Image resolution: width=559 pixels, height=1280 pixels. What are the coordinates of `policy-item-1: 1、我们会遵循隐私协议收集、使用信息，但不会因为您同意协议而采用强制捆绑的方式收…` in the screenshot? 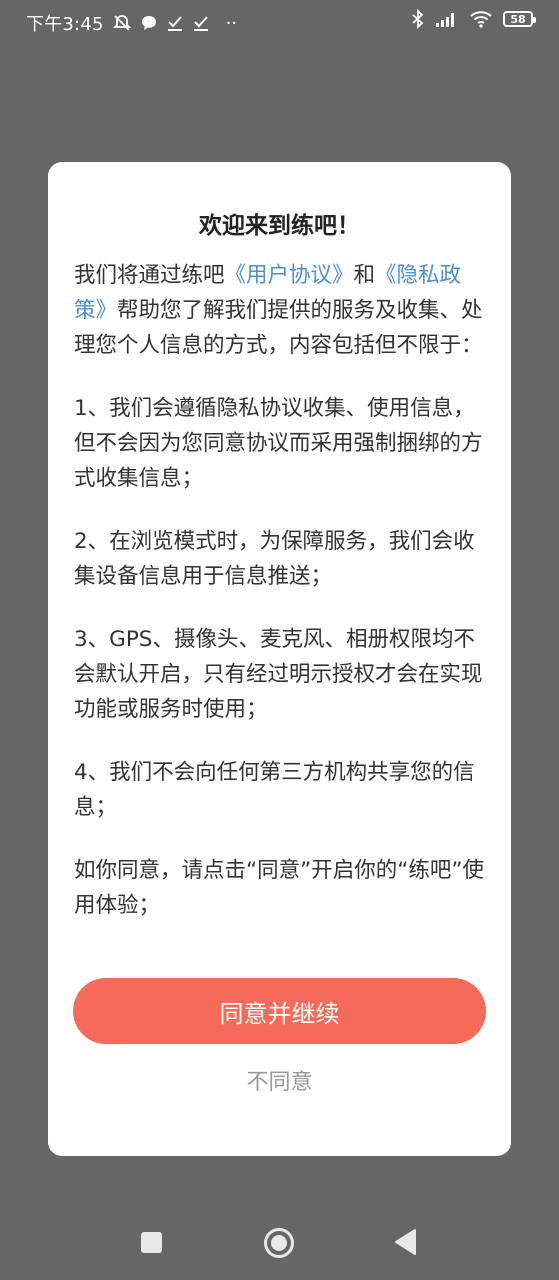 It's located at (278, 443).